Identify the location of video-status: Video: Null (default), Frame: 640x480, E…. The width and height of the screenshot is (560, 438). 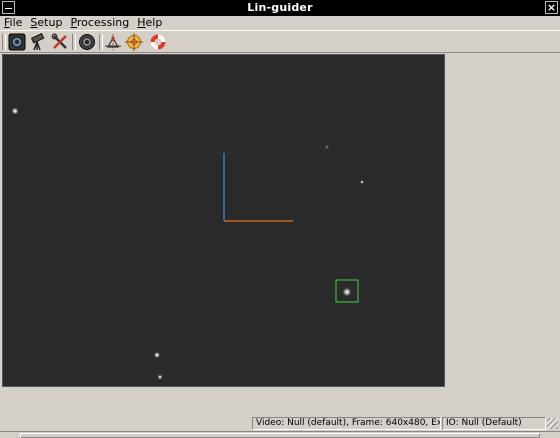
(346, 423).